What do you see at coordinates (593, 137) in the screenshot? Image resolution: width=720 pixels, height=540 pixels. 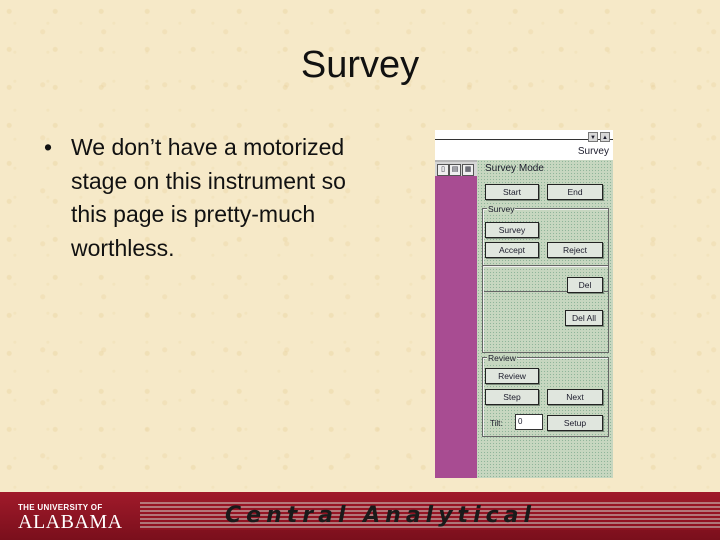 I see `scroll-down-icon: ▼` at bounding box center [593, 137].